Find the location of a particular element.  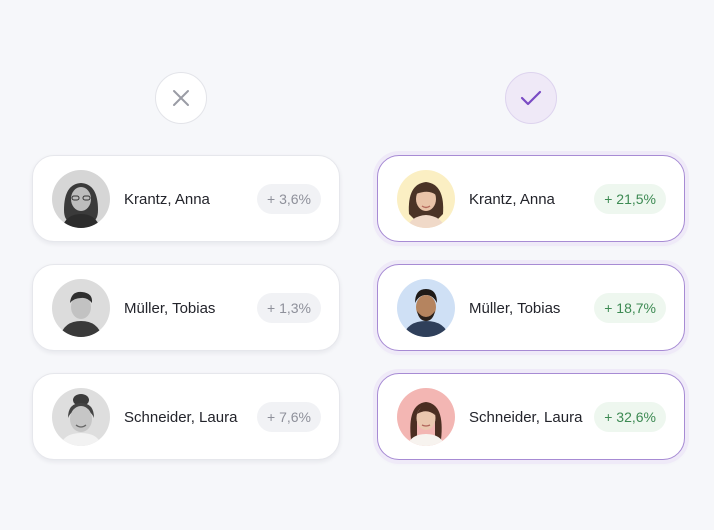

change-badge: + 1,3% is located at coordinates (289, 308).